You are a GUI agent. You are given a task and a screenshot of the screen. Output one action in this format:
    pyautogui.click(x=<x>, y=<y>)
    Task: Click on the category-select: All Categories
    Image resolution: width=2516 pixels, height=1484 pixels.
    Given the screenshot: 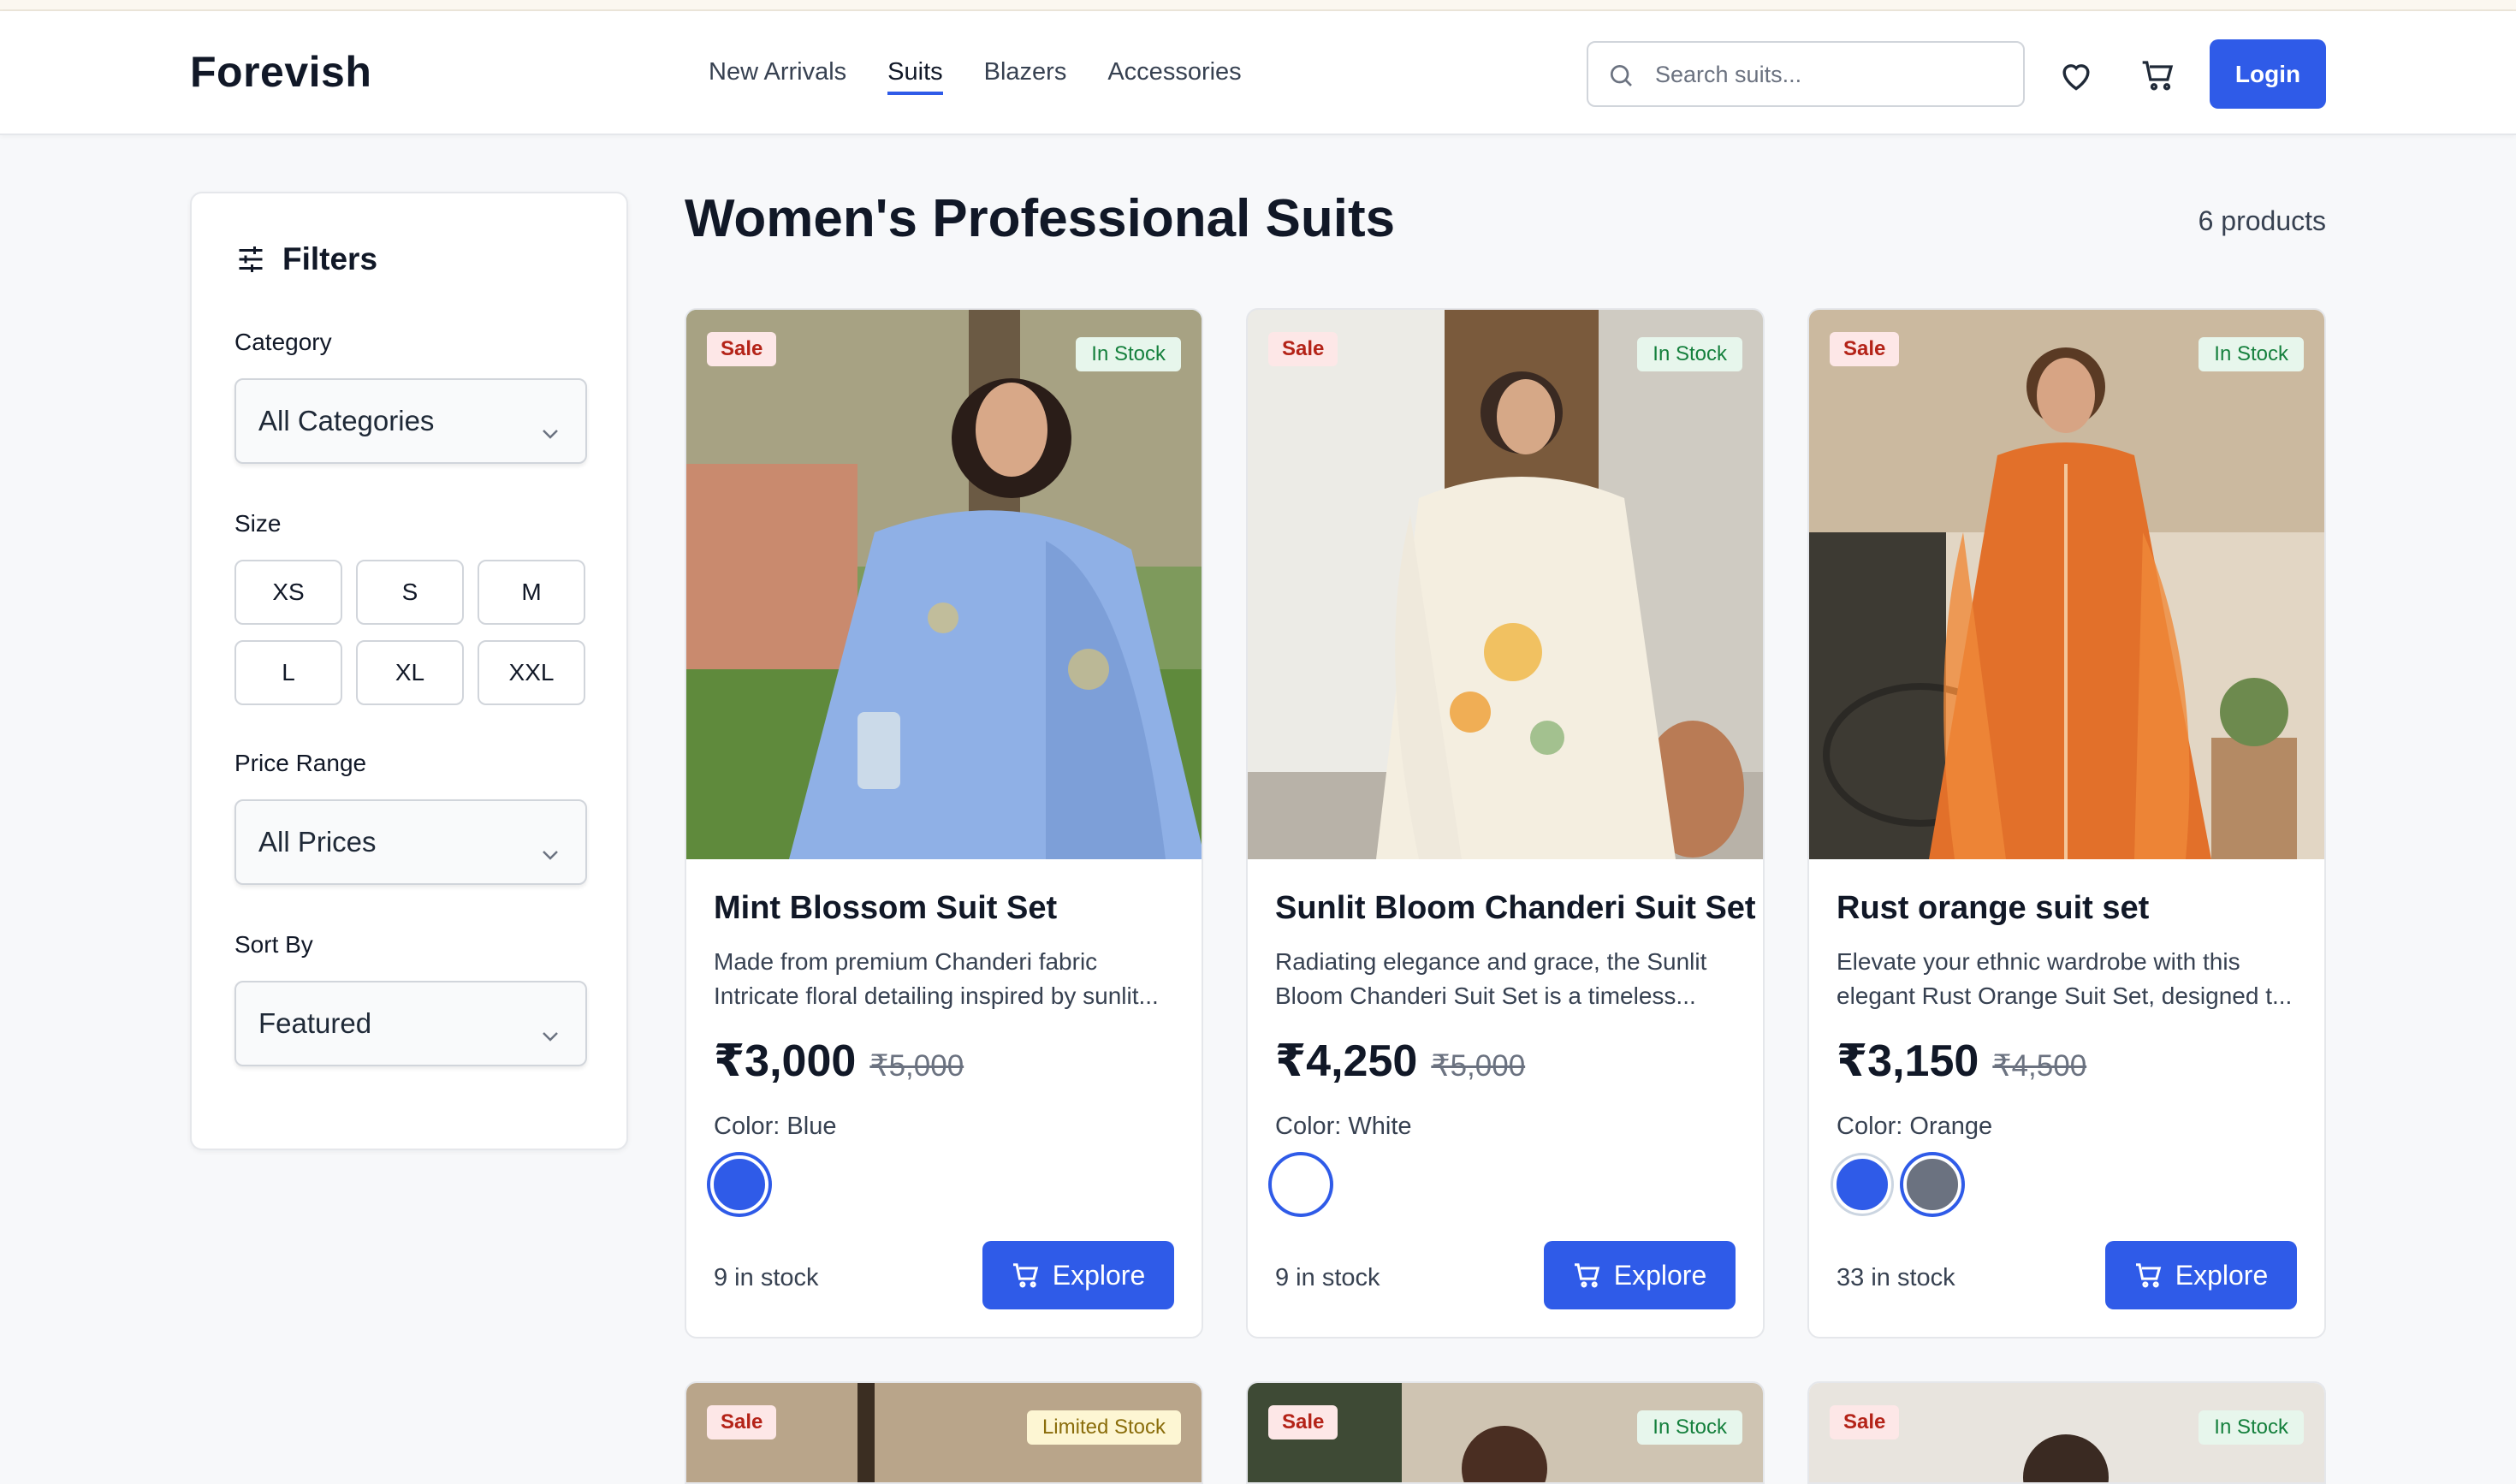 What is the action you would take?
    pyautogui.click(x=410, y=421)
    